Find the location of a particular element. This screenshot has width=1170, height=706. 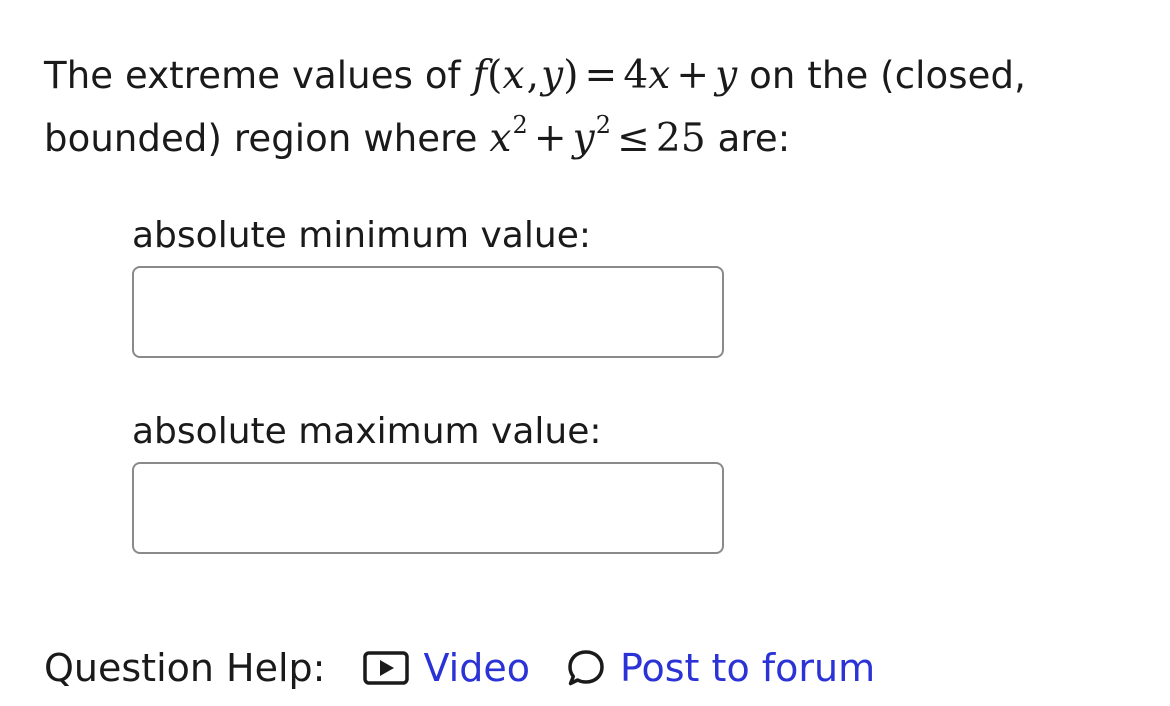

leq-sign: ≤ is located at coordinates (633, 138).